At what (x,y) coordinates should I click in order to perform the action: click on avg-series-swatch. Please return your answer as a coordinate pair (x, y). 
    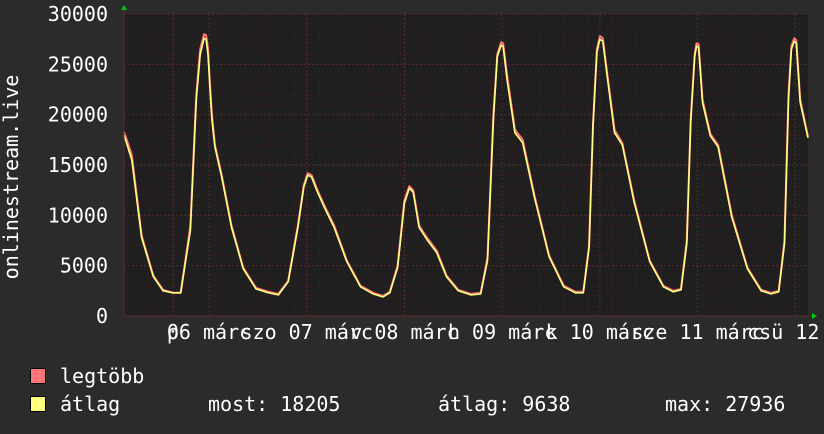
    Looking at the image, I should click on (38, 404).